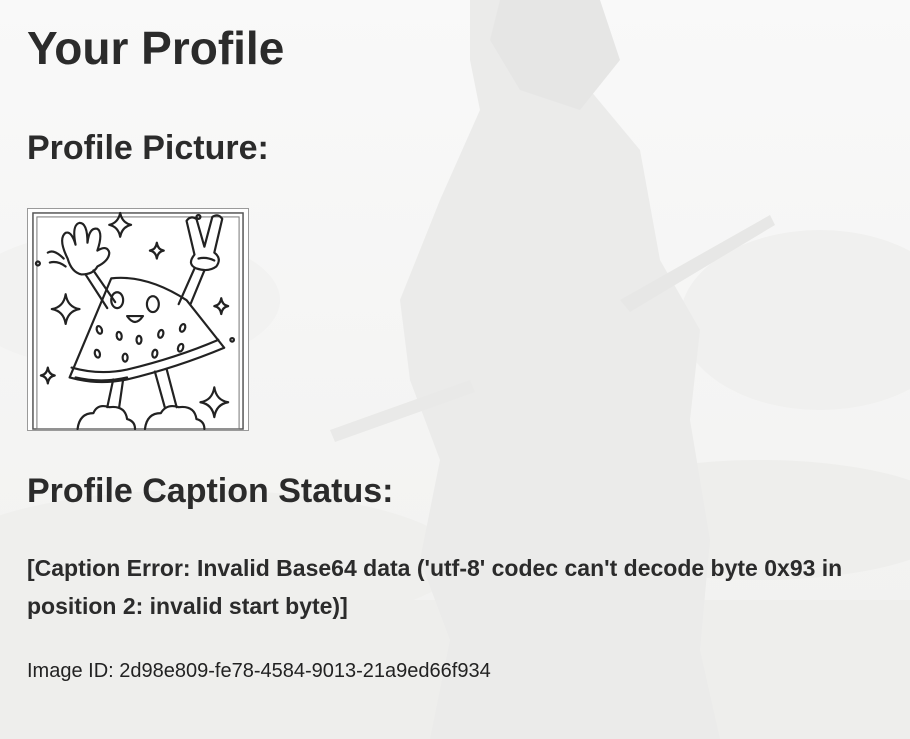  Describe the element at coordinates (210, 491) in the screenshot. I see `caption-status-heading: Profile Caption Status:` at that location.